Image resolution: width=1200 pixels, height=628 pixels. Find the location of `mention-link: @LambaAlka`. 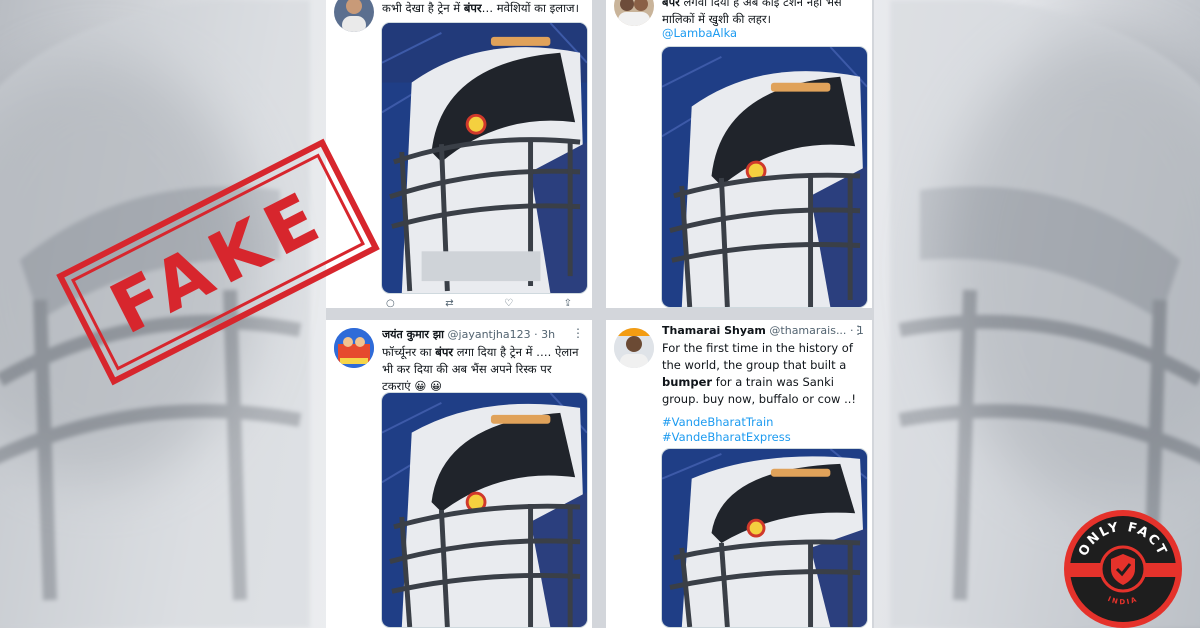

mention-link: @LambaAlka is located at coordinates (699, 33).